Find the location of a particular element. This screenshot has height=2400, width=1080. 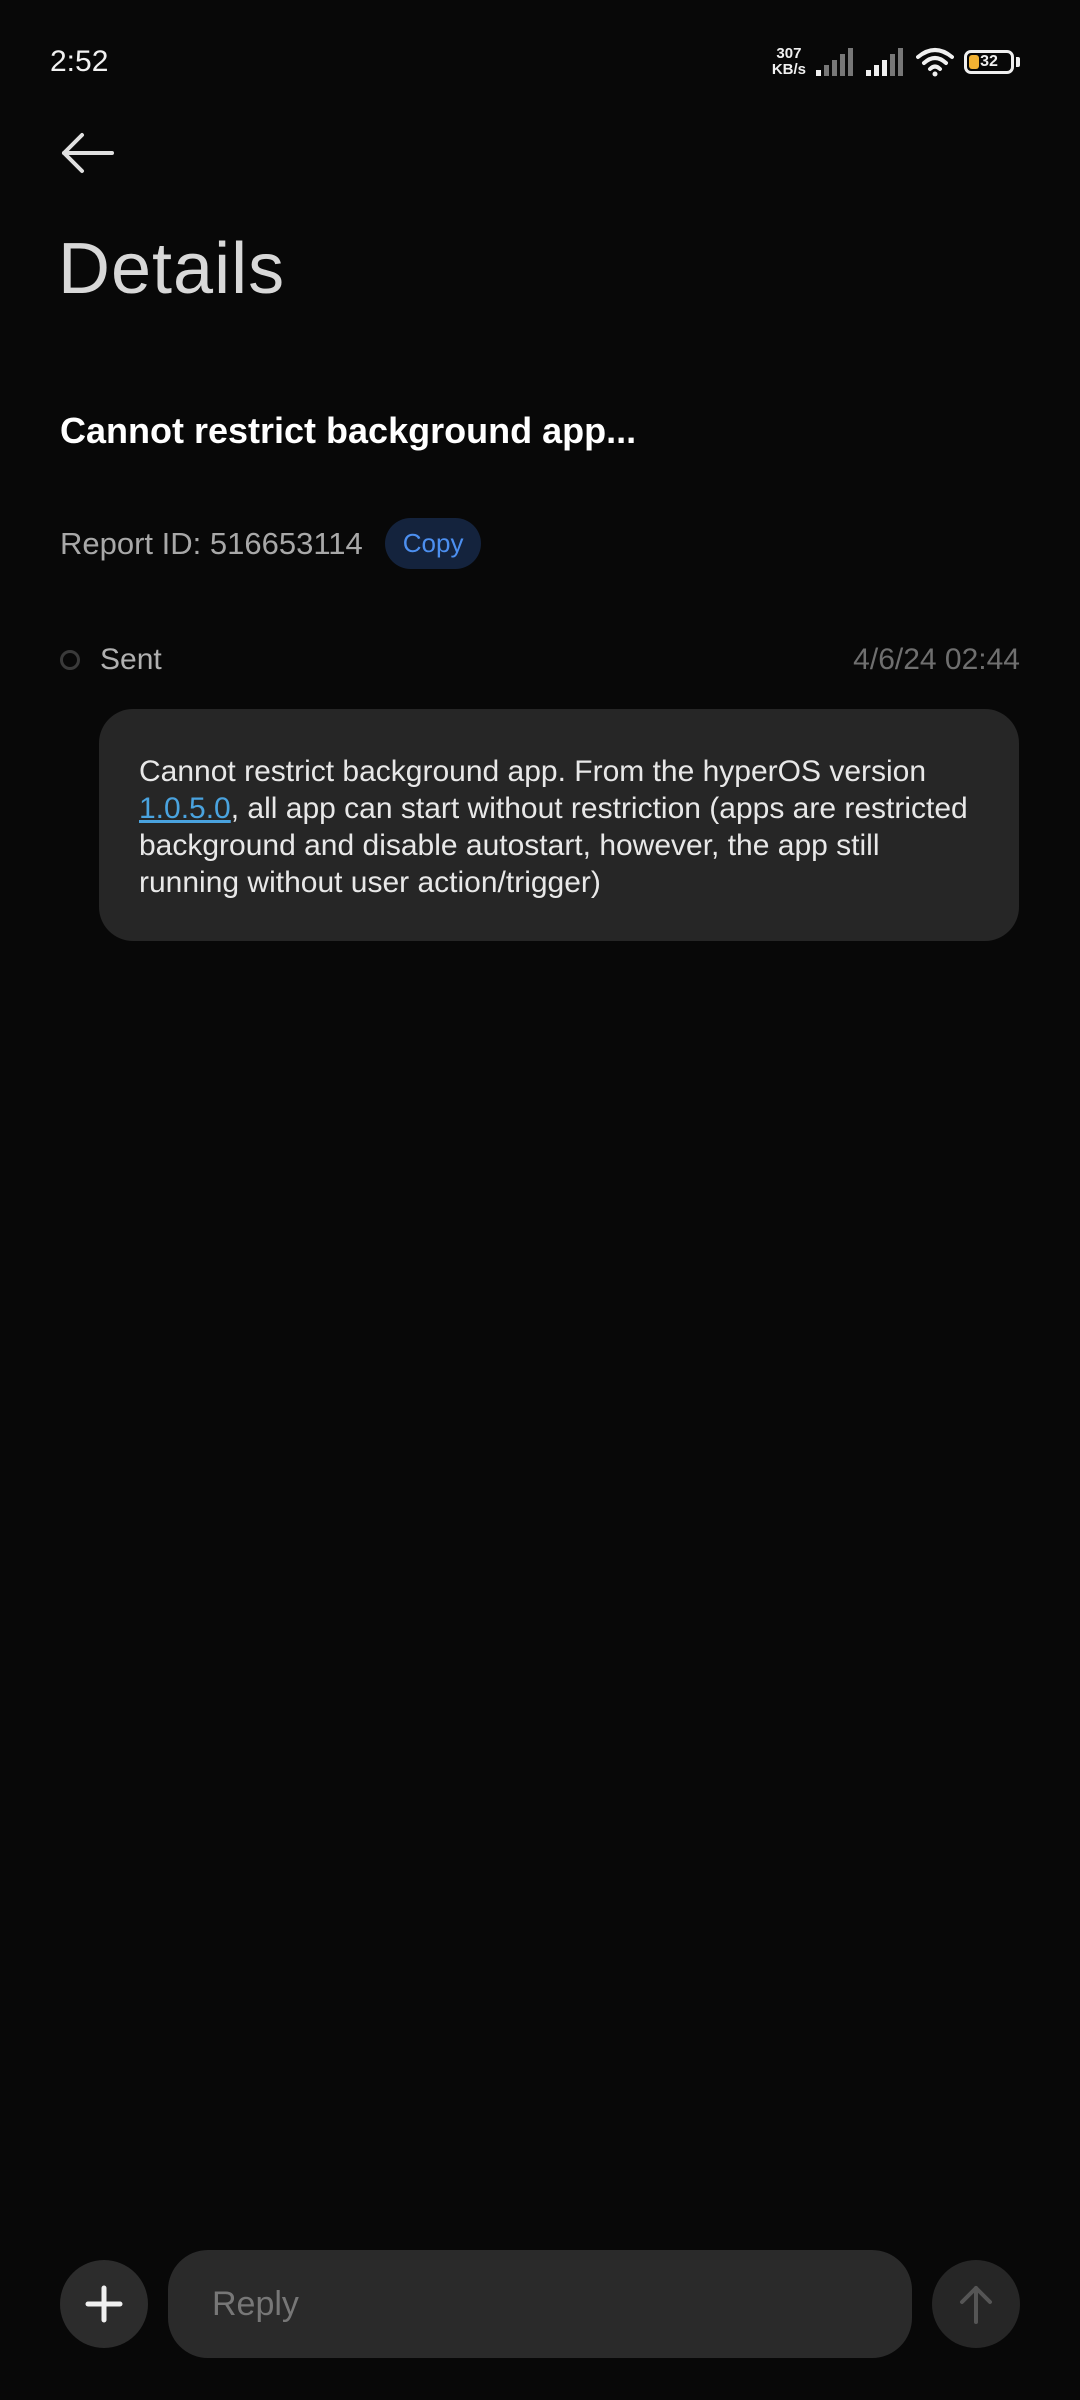

report-id: Report ID: 516653114 is located at coordinates (211, 543).